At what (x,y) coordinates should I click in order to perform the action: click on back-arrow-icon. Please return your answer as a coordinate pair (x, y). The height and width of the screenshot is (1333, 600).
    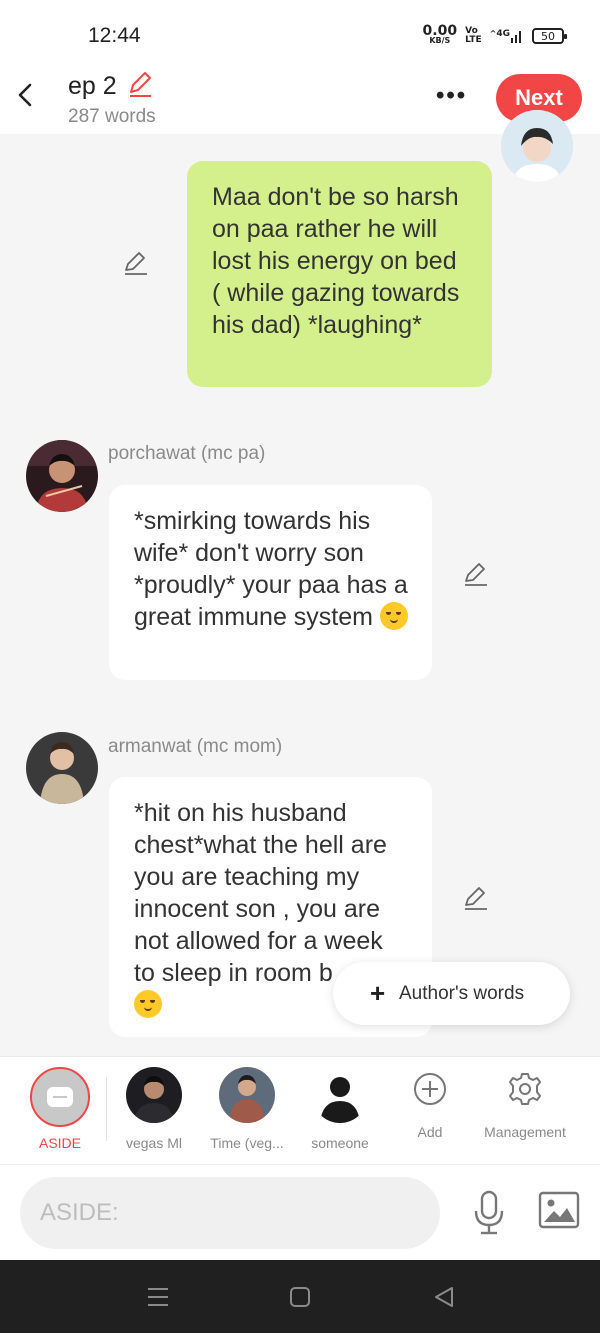
    Looking at the image, I should click on (26, 95).